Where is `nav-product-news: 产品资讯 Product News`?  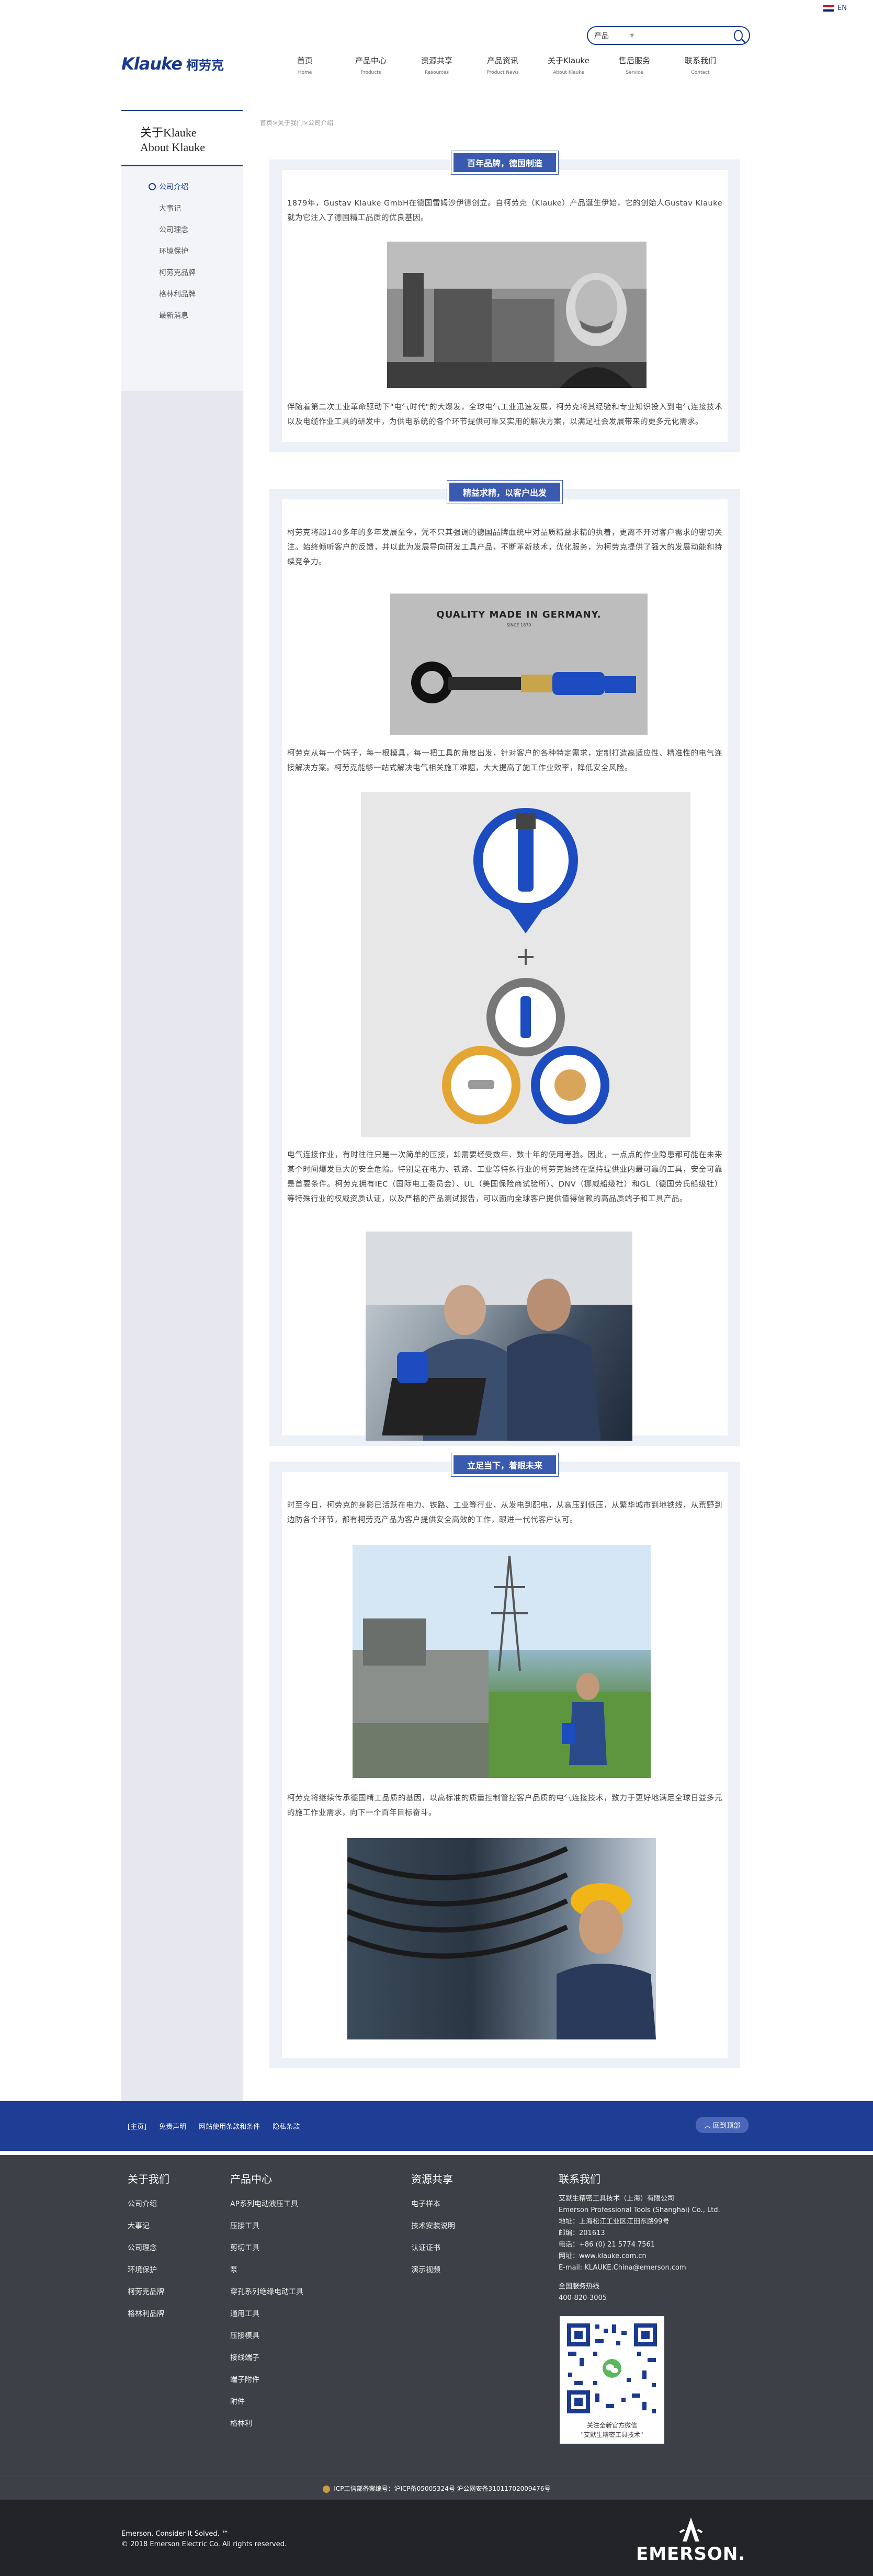
nav-product-news: 产品资讯 Product News is located at coordinates (503, 65).